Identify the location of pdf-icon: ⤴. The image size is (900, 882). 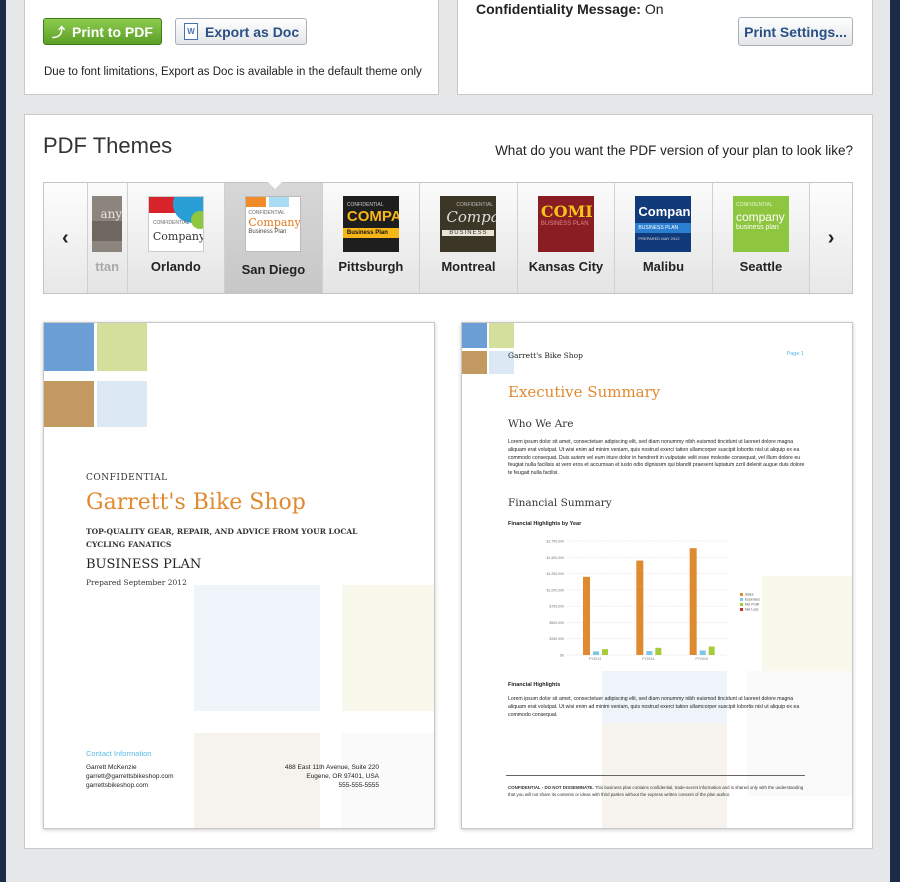
(59, 32).